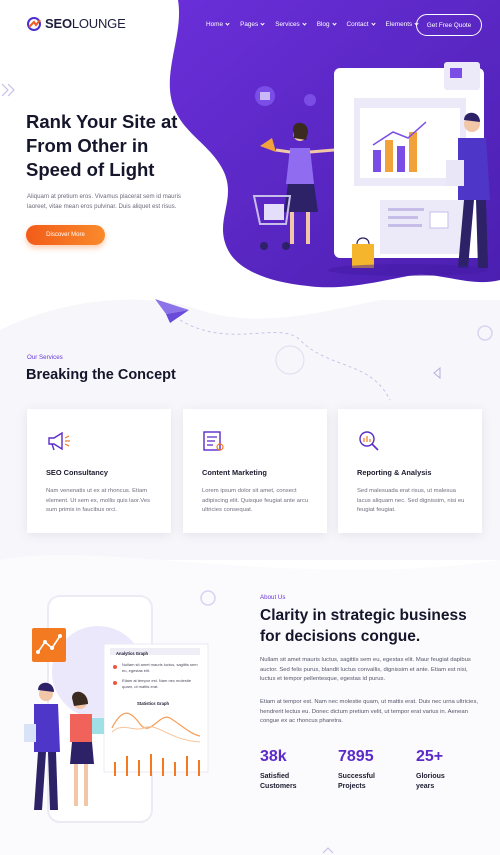 This screenshot has width=500, height=855. I want to click on stat-customers: 38k Satisfied Customers, so click(290, 769).